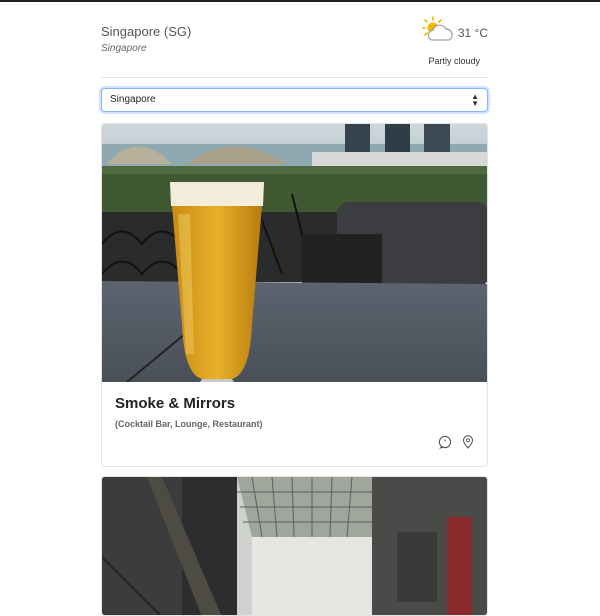  What do you see at coordinates (133, 99) in the screenshot?
I see `city-select-value: Singapore` at bounding box center [133, 99].